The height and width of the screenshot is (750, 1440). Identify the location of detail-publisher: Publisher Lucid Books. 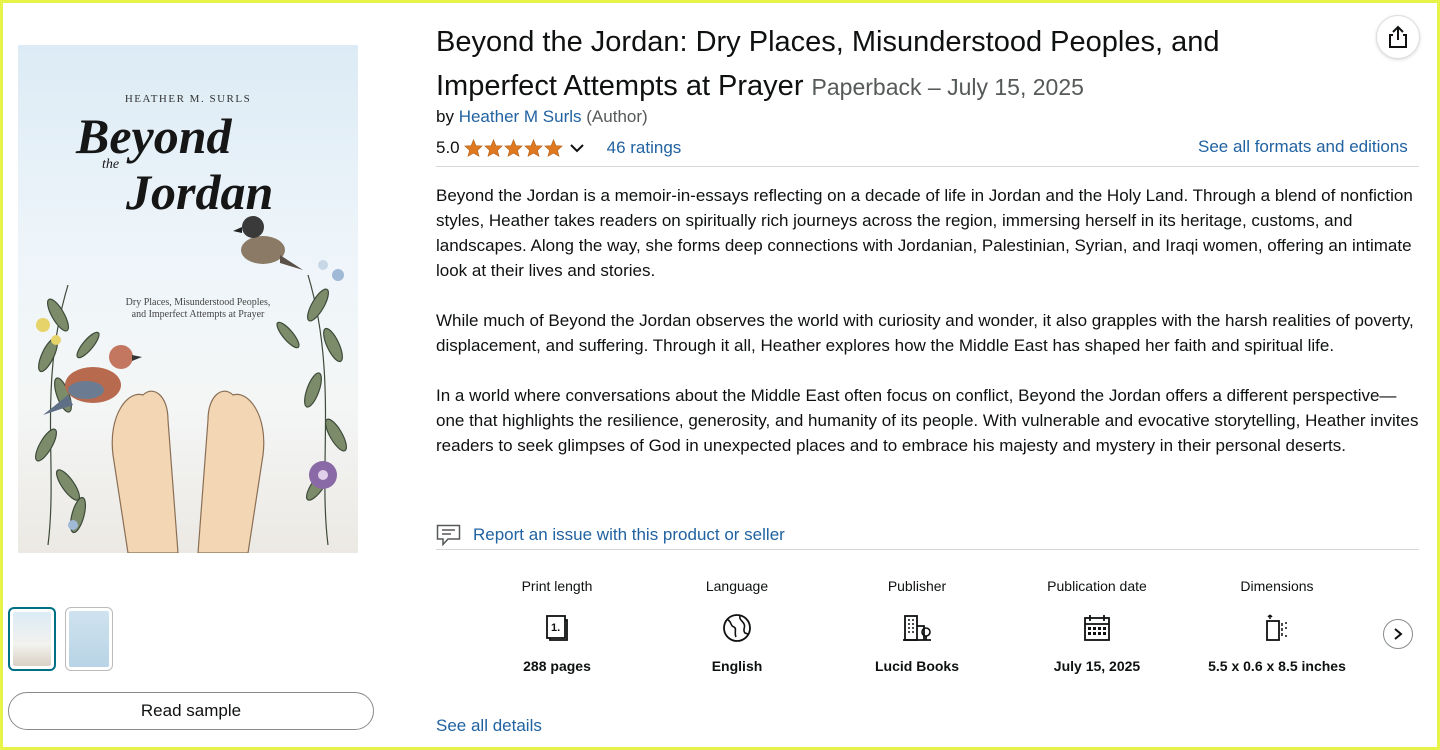
(917, 627).